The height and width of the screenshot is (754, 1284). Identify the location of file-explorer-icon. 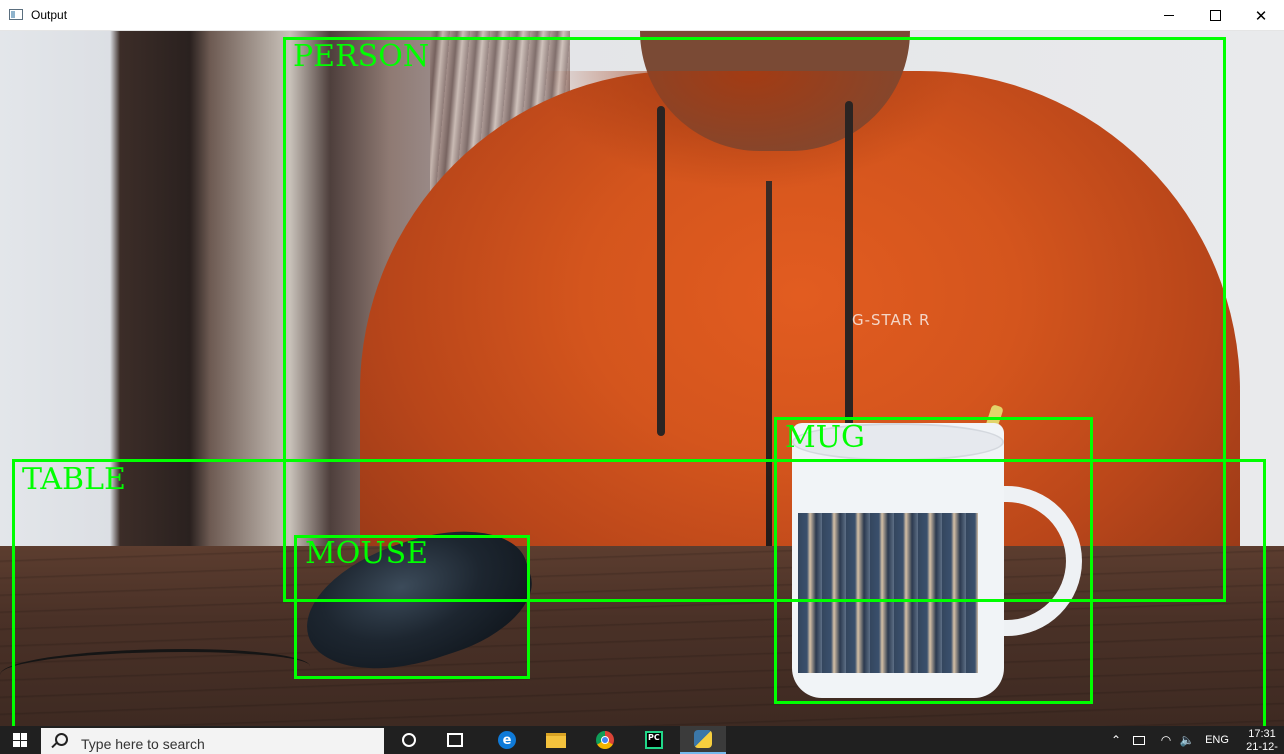
(556, 740).